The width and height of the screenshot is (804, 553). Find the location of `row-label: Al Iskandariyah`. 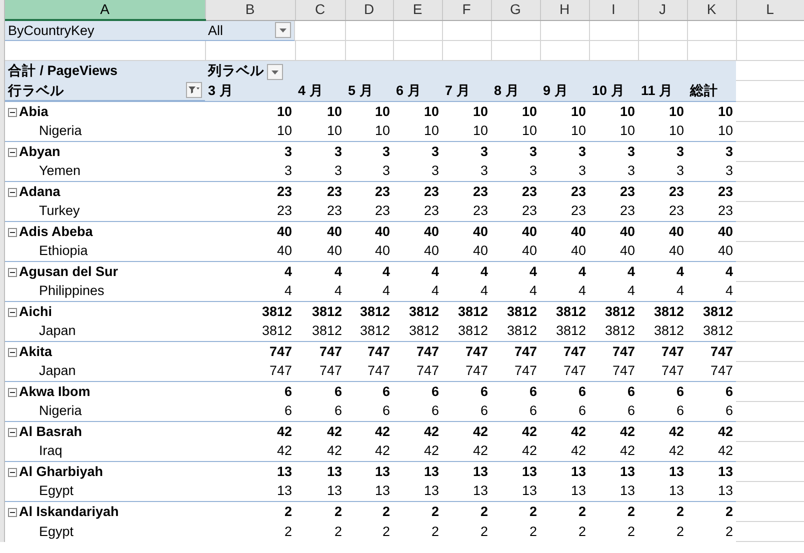

row-label: Al Iskandariyah is located at coordinates (69, 511).